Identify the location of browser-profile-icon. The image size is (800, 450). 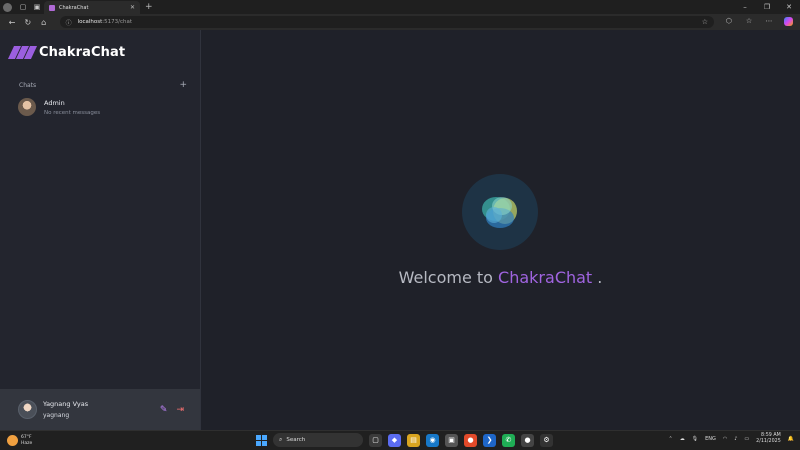
(7, 7).